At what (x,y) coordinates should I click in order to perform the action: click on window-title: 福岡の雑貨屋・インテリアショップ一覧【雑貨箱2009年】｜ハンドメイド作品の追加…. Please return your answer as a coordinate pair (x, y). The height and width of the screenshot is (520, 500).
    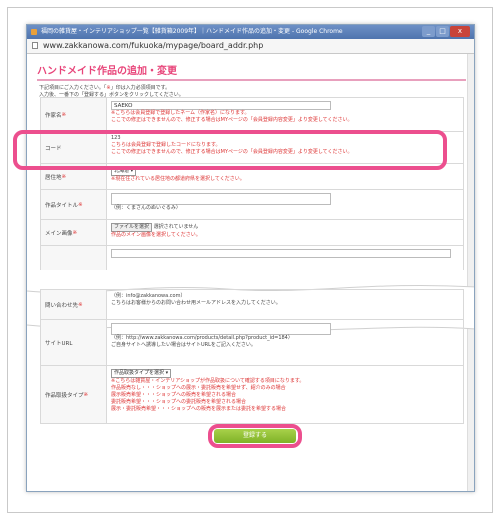
    Looking at the image, I should click on (192, 31).